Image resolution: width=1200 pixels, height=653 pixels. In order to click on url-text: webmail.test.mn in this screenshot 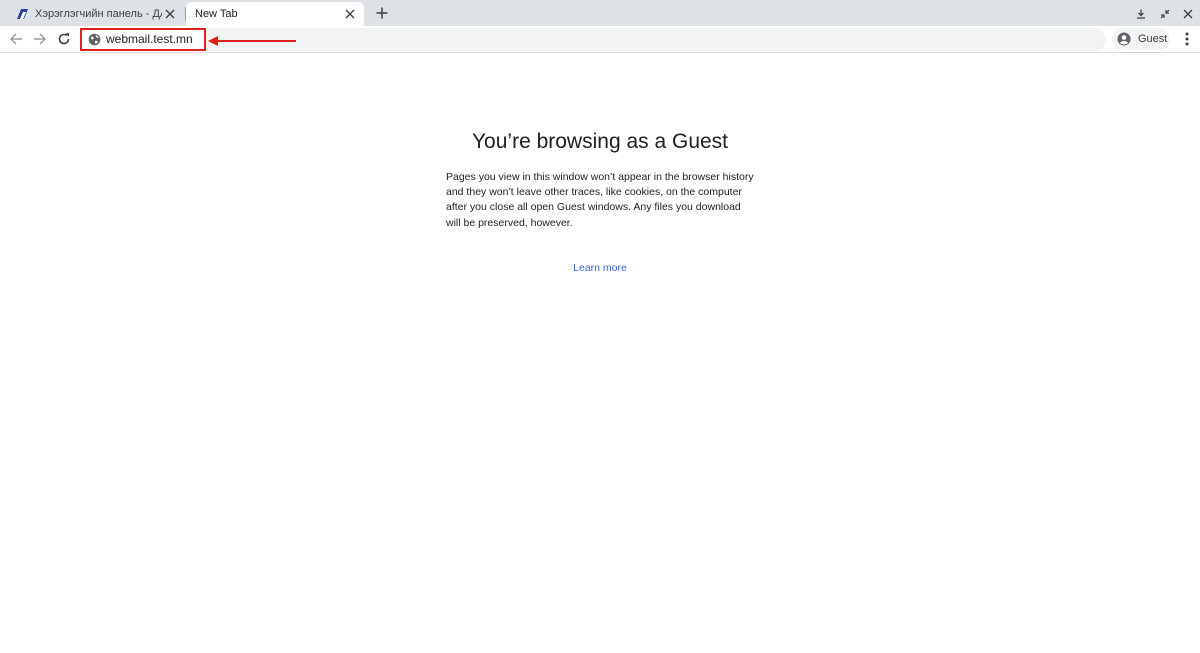, I will do `click(149, 39)`.